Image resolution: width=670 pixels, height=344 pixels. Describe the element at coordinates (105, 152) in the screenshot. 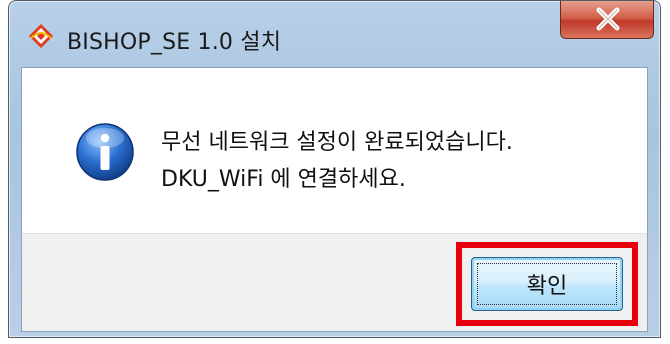

I see `info-icon` at that location.